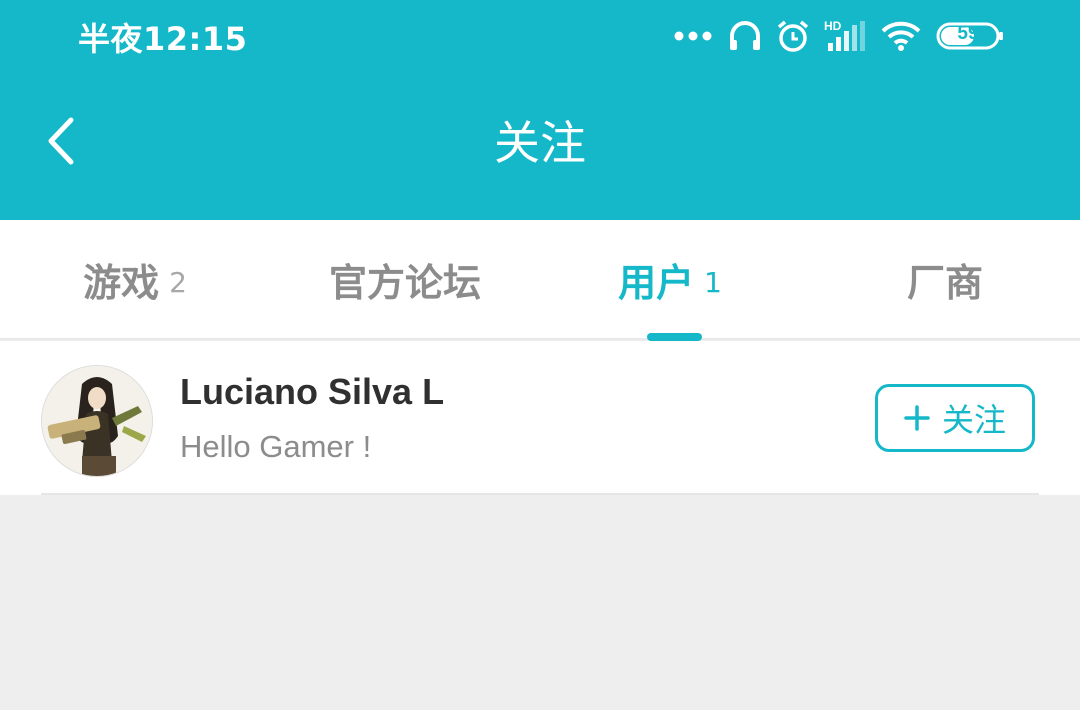 This screenshot has width=1080, height=710. What do you see at coordinates (917, 418) in the screenshot?
I see `plus-icon` at bounding box center [917, 418].